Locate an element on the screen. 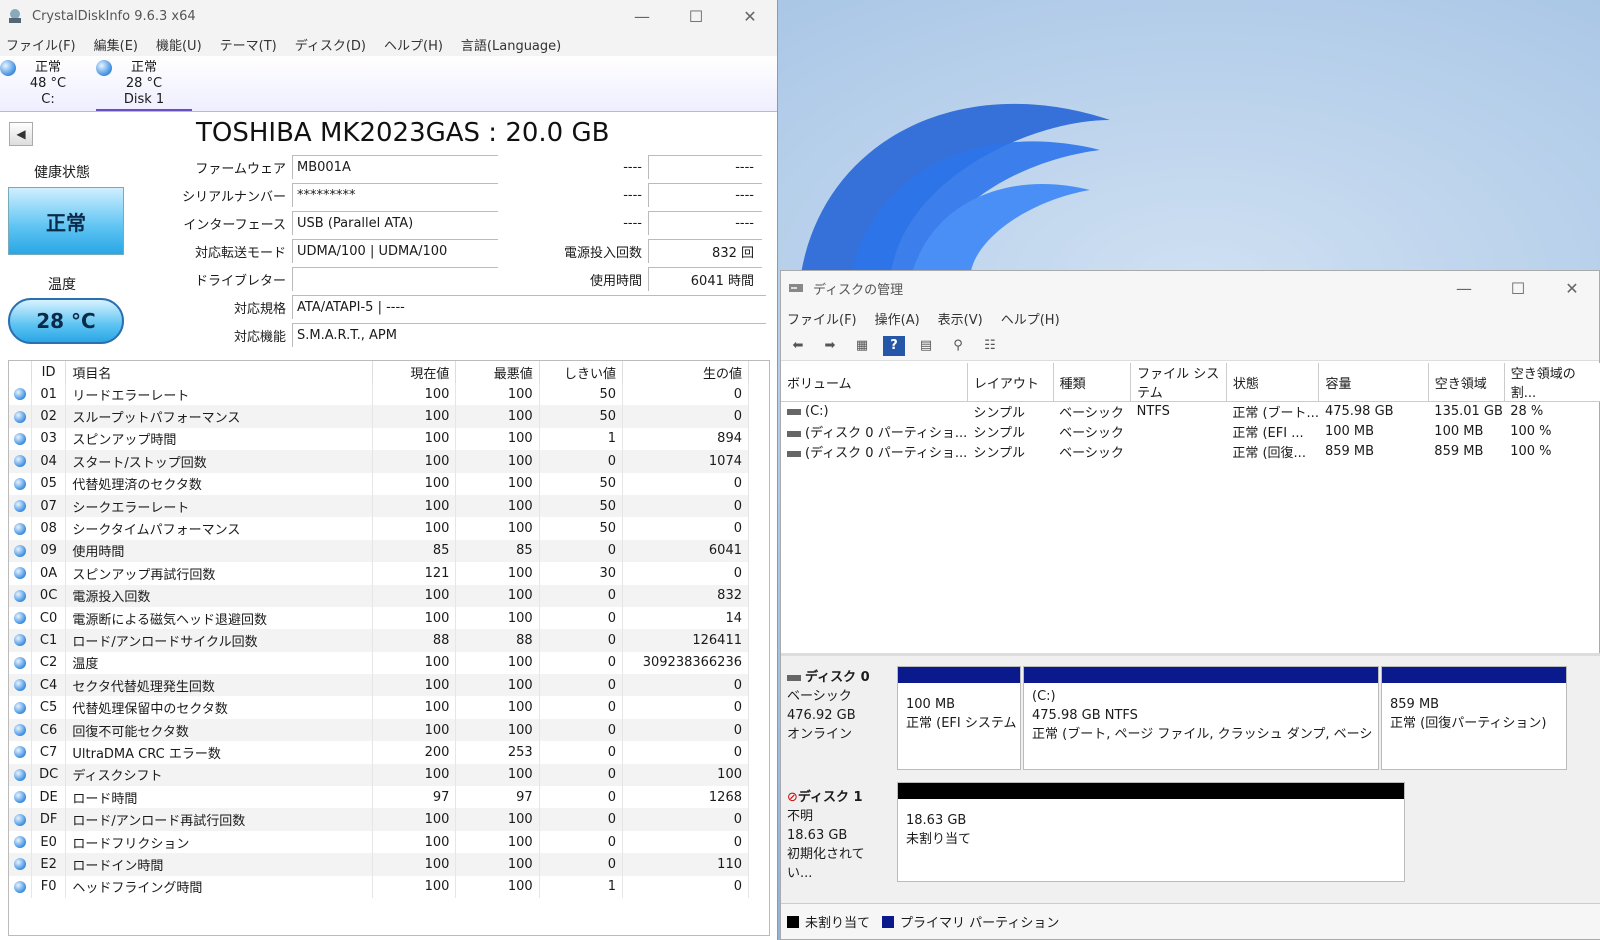  table-row: 03 スピンアップ時間 100 100 1 894 is located at coordinates (379, 439).